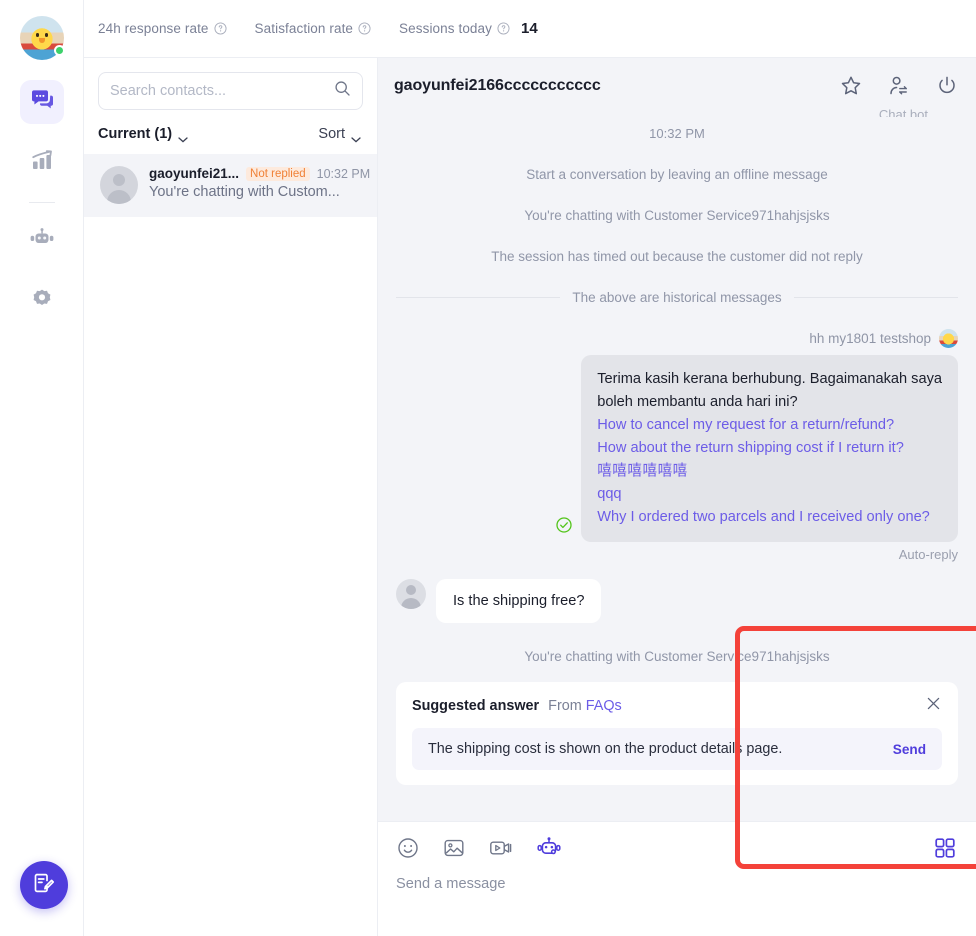 This screenshot has width=976, height=936. I want to click on transfer-user-icon, so click(899, 86).